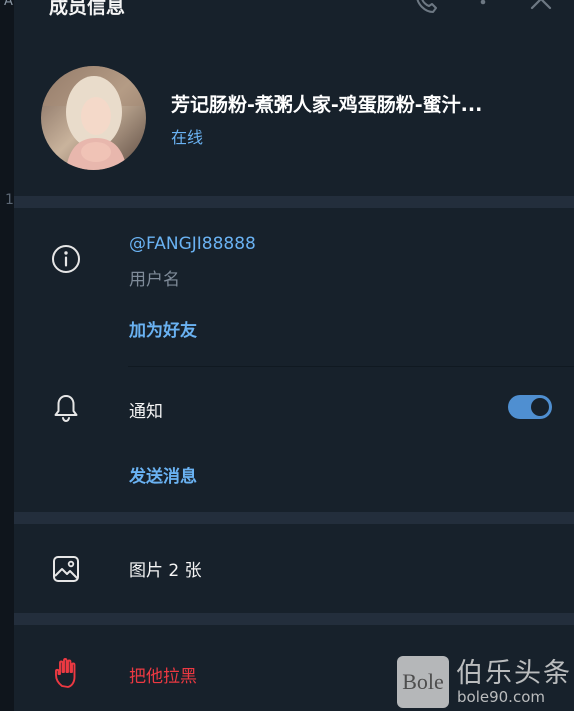 The image size is (574, 711). I want to click on media-photos-item: 图片 2 张, so click(165, 568).